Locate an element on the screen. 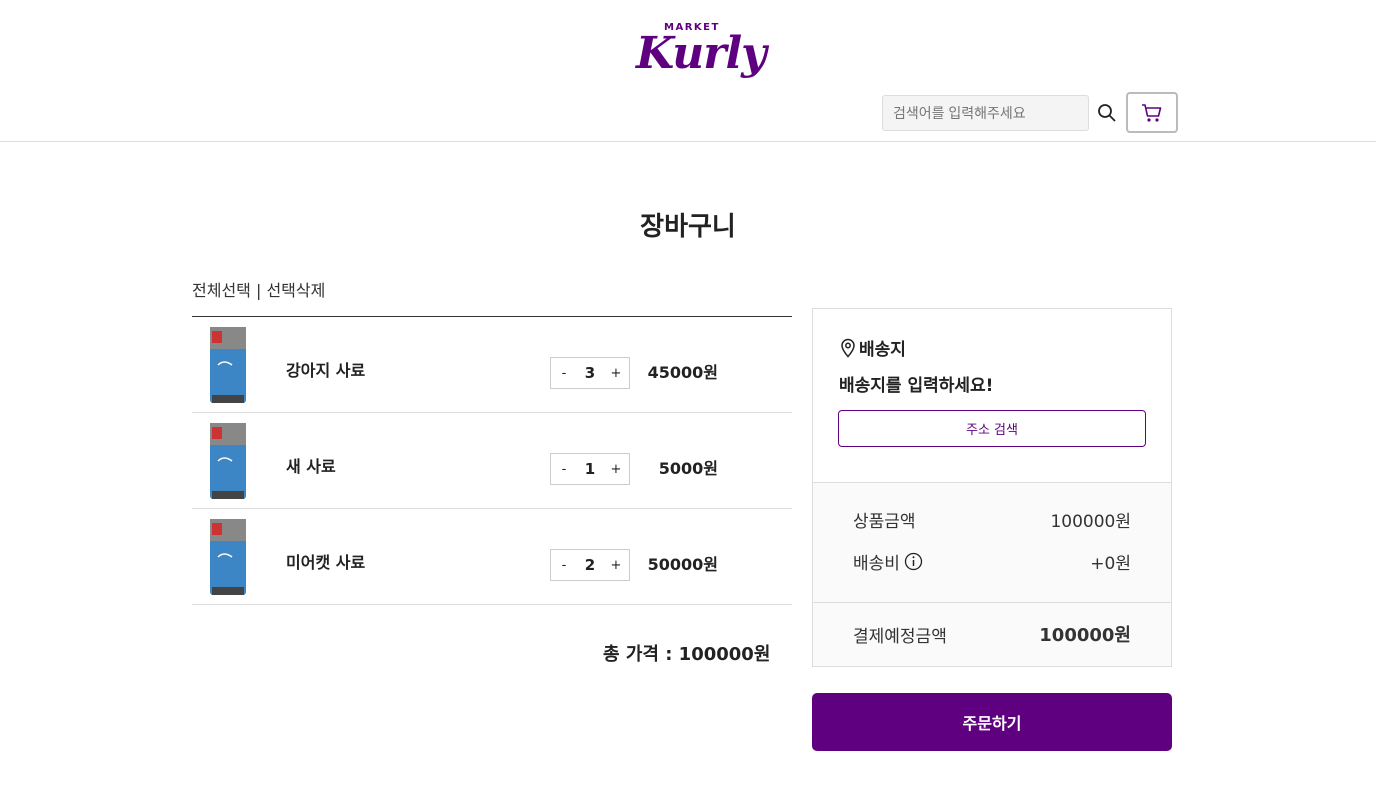  cart-item-row: 미어캣 사료 - 2 + 50000원 is located at coordinates (492, 557).